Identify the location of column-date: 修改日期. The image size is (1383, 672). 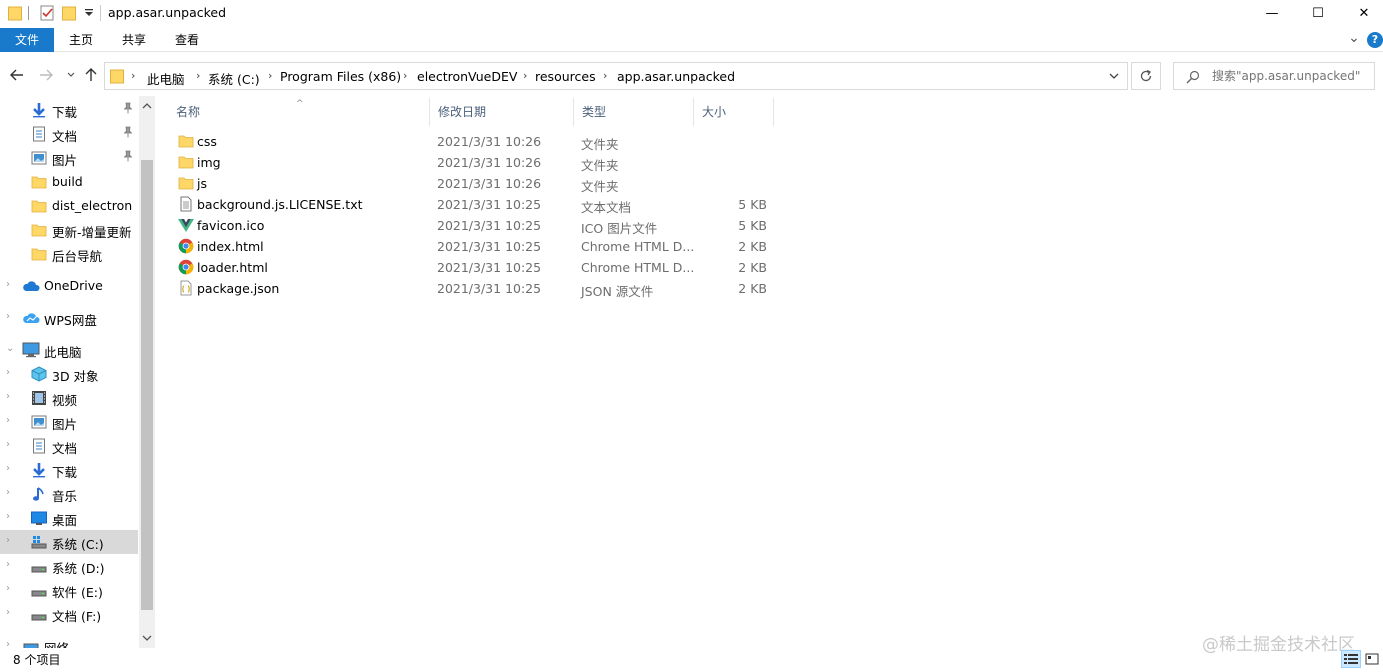
(502, 112).